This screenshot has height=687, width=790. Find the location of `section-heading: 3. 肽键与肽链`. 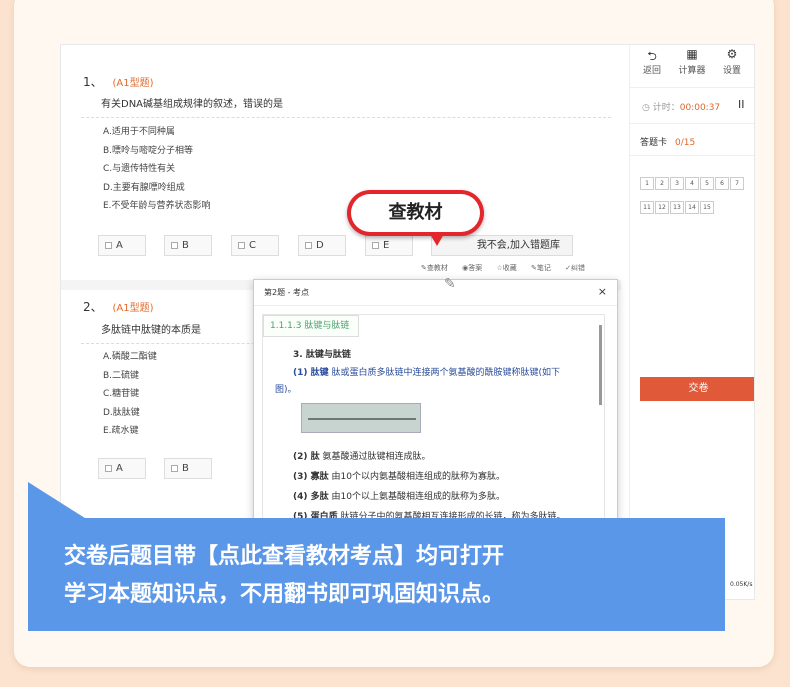

section-heading: 3. 肽键与肽链 is located at coordinates (322, 355).